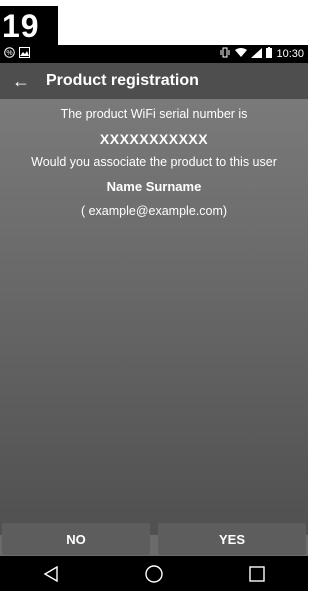 The width and height of the screenshot is (320, 591). I want to click on action-buttons: NO YES, so click(154, 539).